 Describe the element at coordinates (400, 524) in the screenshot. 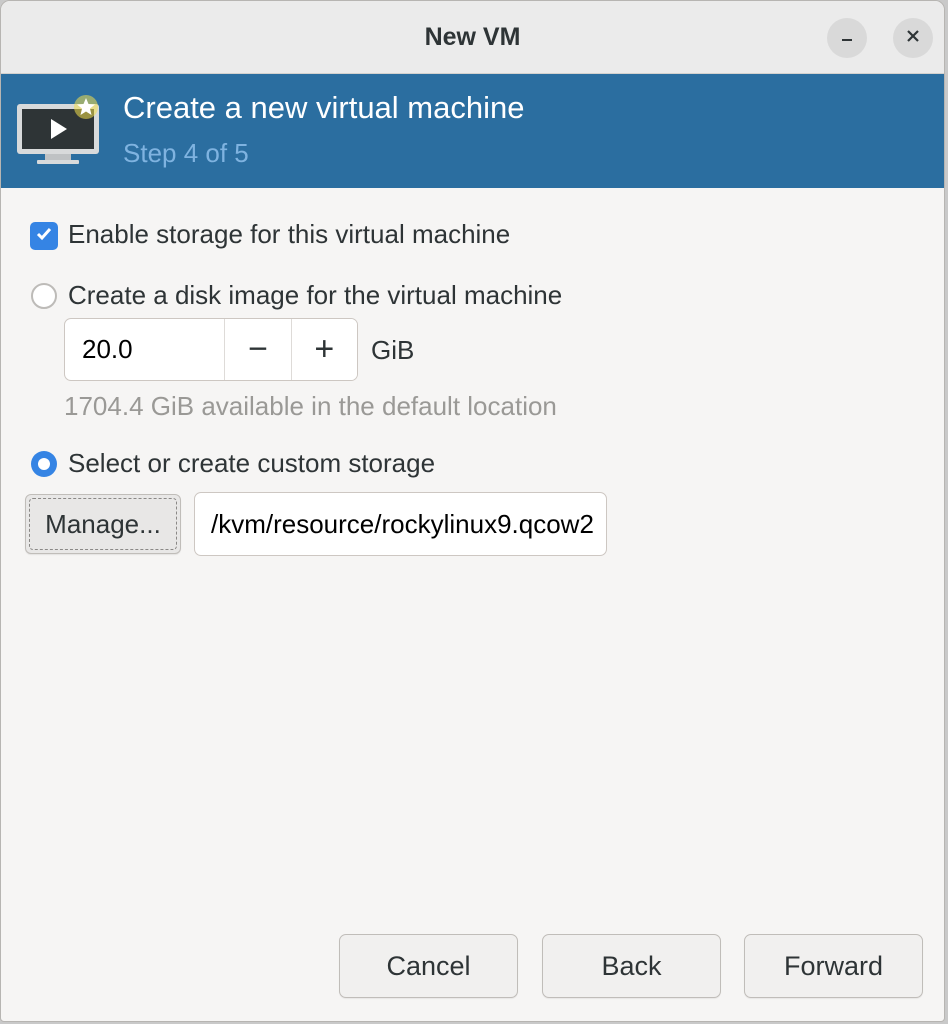

I see `custom-storage-path-input: /kvm/resource/rockylinux9.qcow2` at that location.